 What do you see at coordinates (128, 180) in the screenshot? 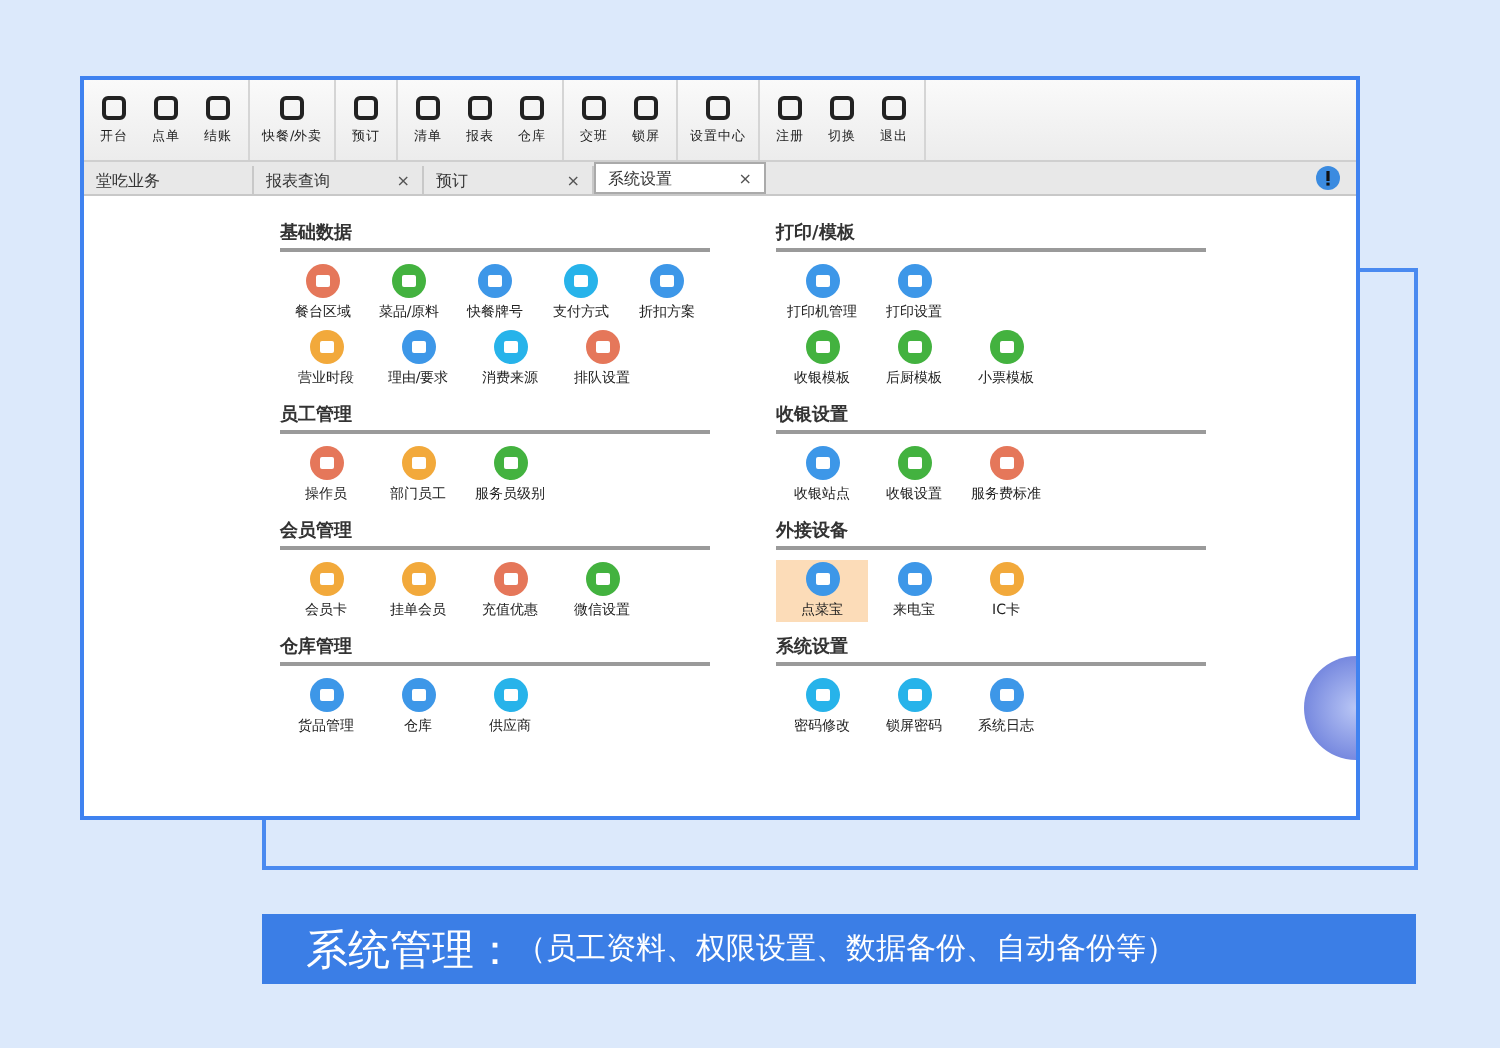
I see `tab-label: 堂吃业务` at bounding box center [128, 180].